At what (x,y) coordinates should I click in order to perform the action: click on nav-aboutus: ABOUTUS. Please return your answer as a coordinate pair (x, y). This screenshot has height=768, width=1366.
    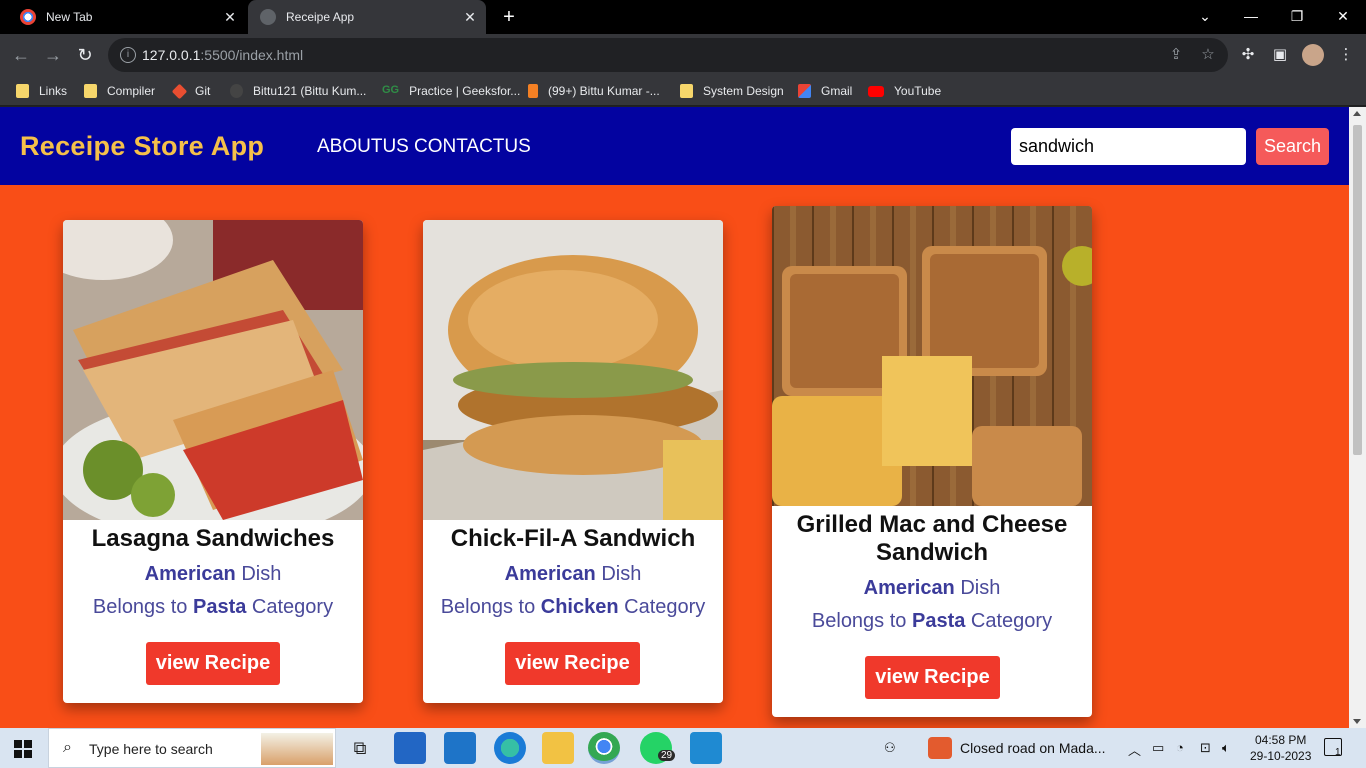
    Looking at the image, I should click on (363, 147).